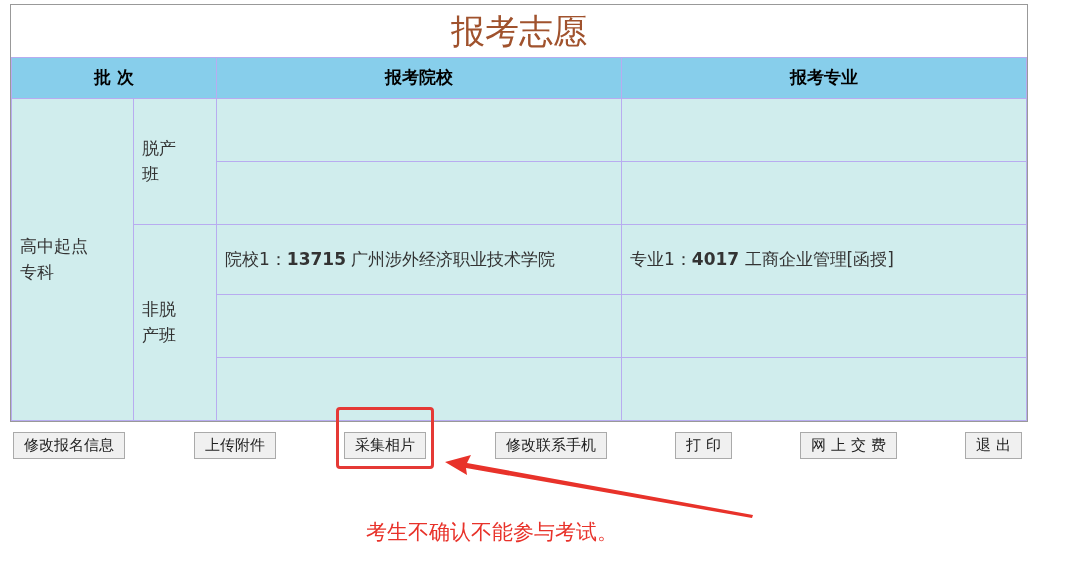 The height and width of the screenshot is (565, 1080). What do you see at coordinates (234, 445) in the screenshot?
I see `form-button: 上传附件` at bounding box center [234, 445].